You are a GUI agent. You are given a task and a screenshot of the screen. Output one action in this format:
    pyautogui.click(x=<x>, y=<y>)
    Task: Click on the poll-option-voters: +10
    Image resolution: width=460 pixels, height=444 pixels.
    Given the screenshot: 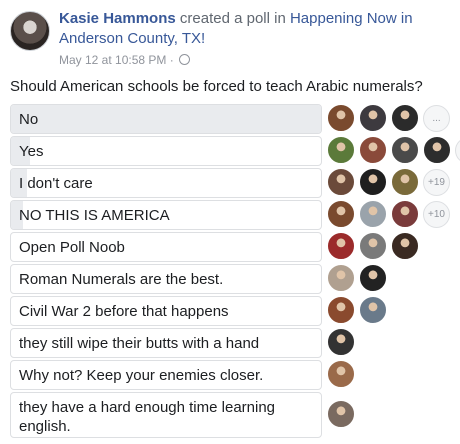 What is the action you would take?
    pyautogui.click(x=388, y=215)
    